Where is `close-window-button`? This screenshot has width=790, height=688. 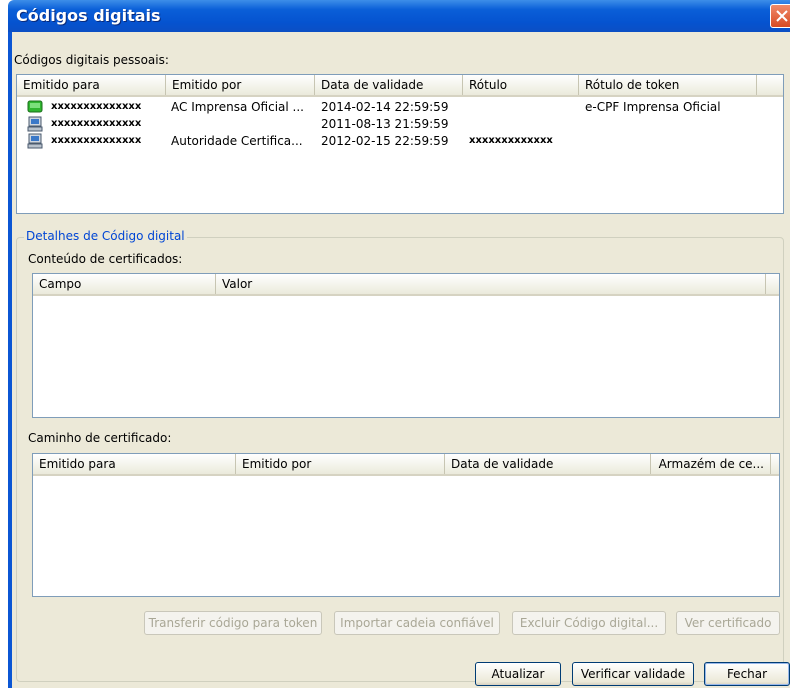
close-window-button is located at coordinates (780, 16).